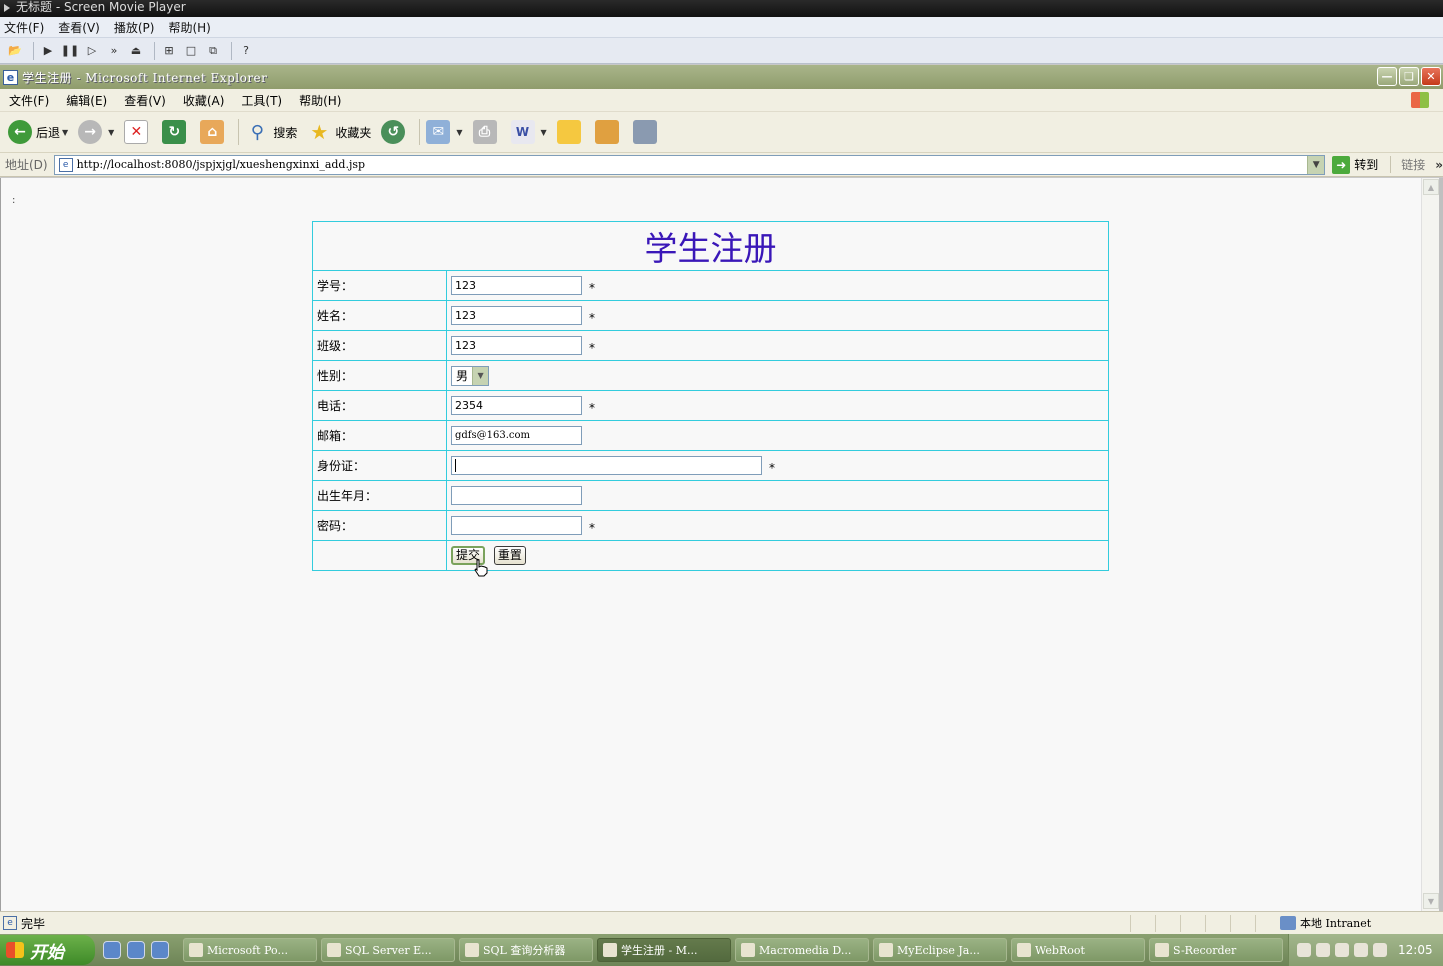 The height and width of the screenshot is (966, 1443). What do you see at coordinates (710, 285) in the screenshot?
I see `form-row-student-no: 学号： 123 *` at bounding box center [710, 285].